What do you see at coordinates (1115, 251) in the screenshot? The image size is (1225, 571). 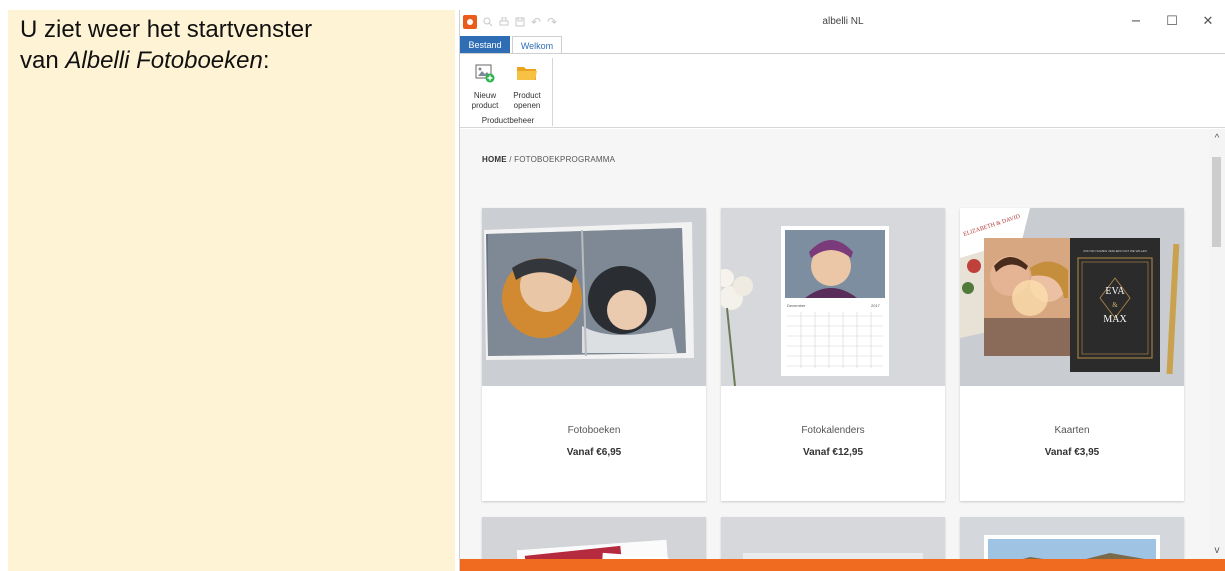 I see `invitation-line: ZIJN WIJ SAMEN VERLIEFD DAT WE WILLEN` at bounding box center [1115, 251].